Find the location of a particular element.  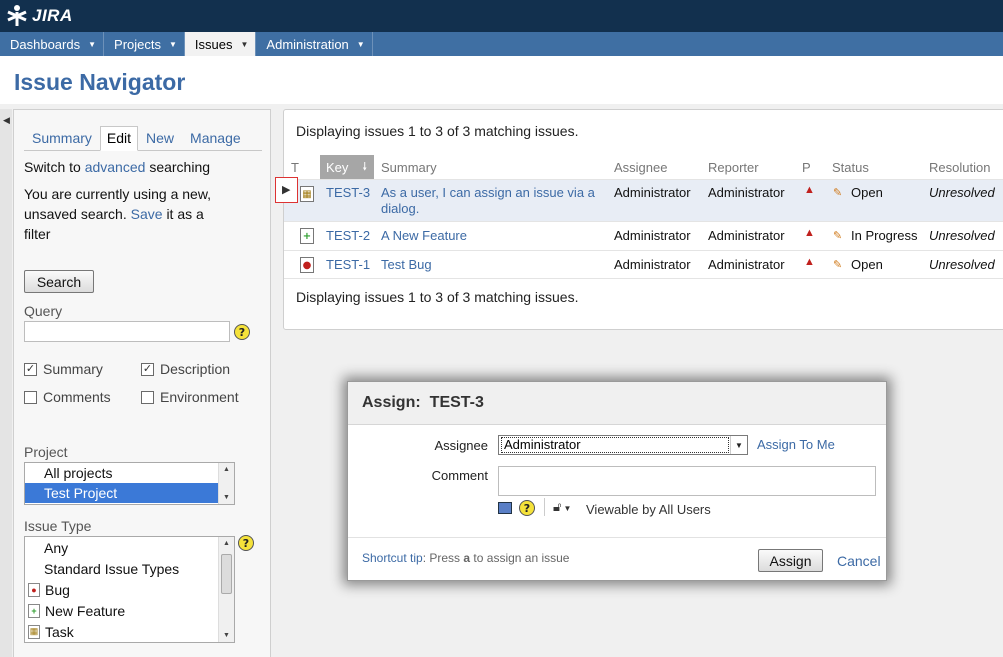

tab-manage: Manage is located at coordinates (215, 140).